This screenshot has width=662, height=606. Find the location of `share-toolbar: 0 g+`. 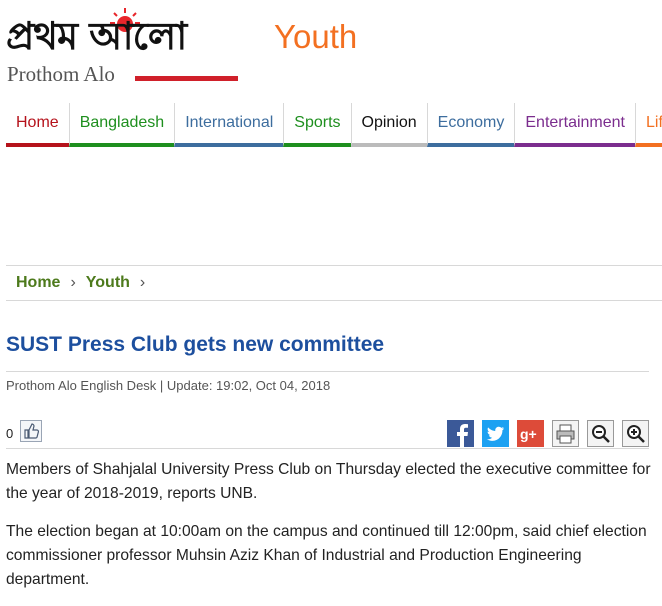

share-toolbar: 0 g+ is located at coordinates (327, 433).